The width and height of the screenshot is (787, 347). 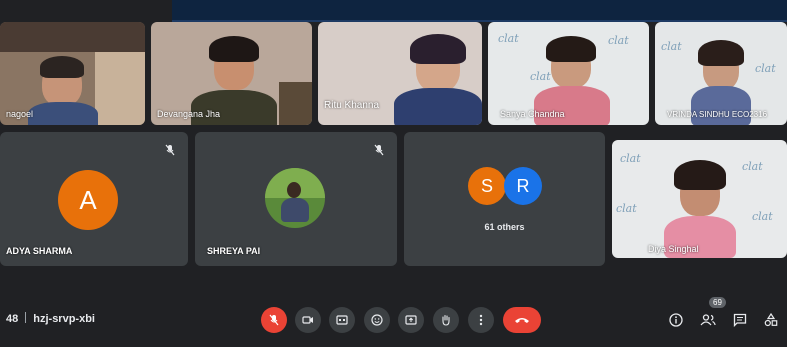 I want to click on raise-hand-icon, so click(x=446, y=320).